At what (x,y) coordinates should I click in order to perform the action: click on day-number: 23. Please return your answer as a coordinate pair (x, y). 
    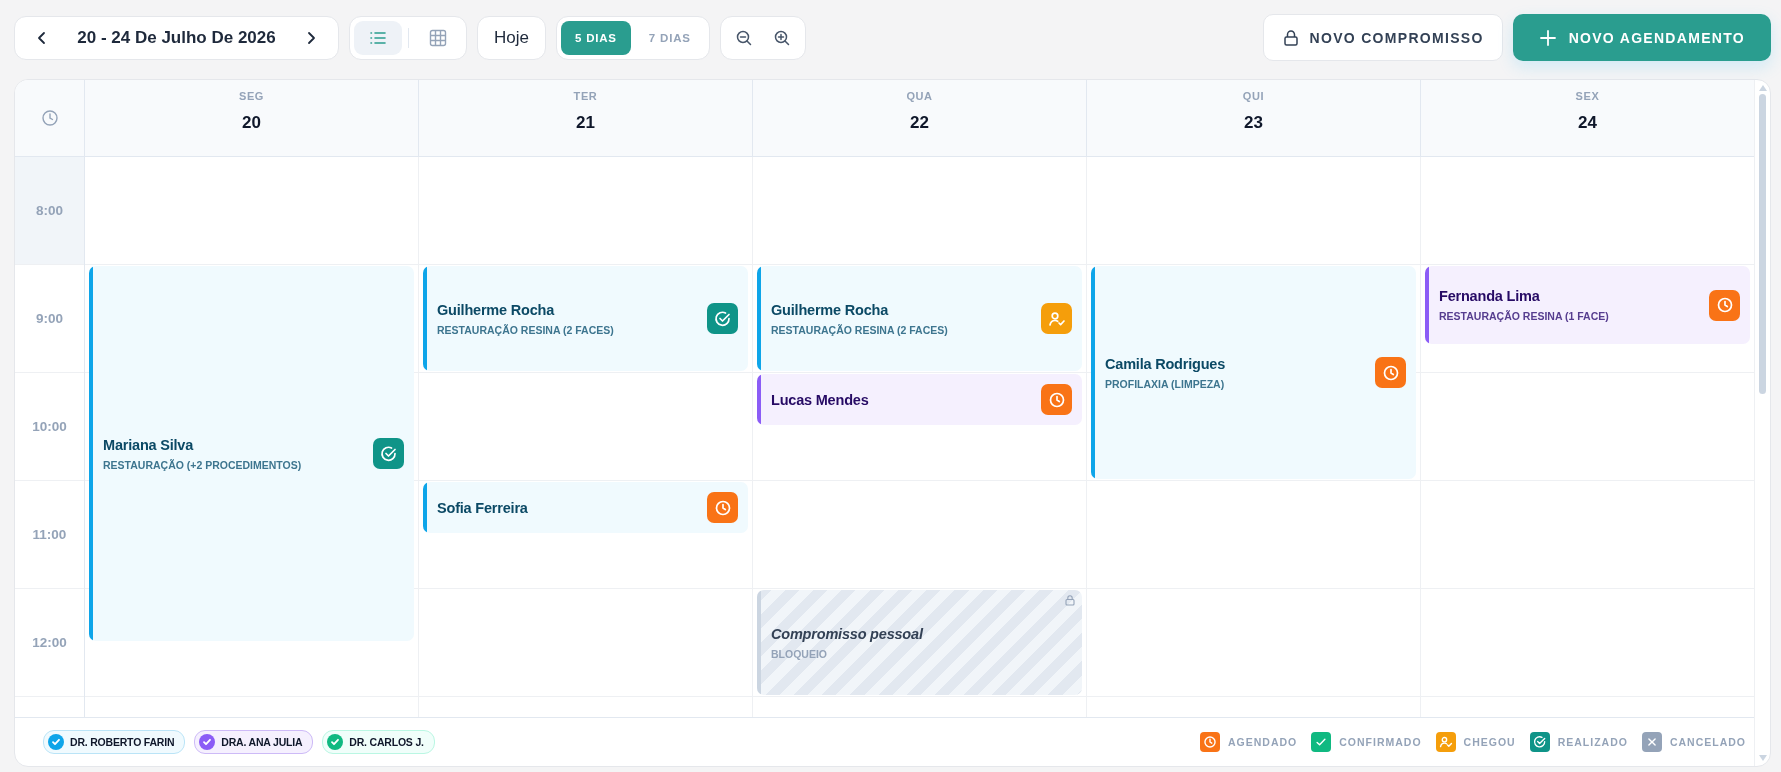
    Looking at the image, I should click on (1253, 123).